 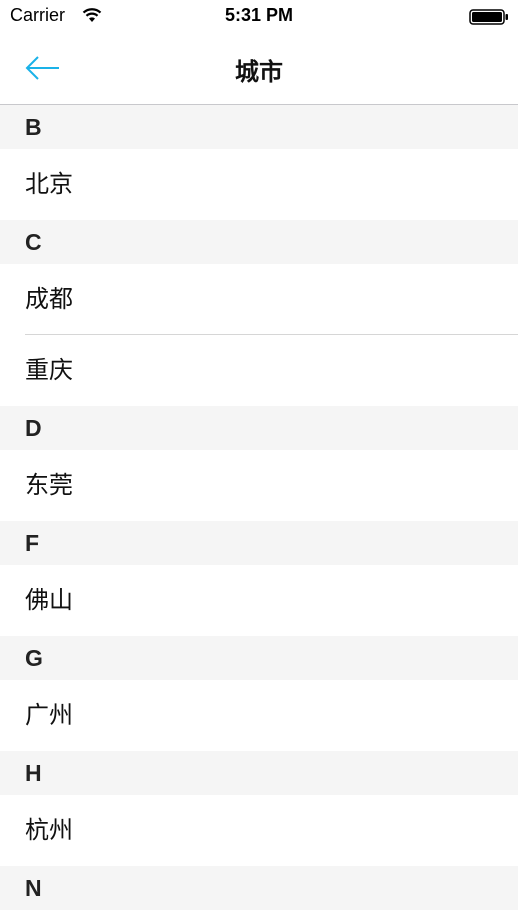 I want to click on section-header-n: N, so click(x=259, y=888).